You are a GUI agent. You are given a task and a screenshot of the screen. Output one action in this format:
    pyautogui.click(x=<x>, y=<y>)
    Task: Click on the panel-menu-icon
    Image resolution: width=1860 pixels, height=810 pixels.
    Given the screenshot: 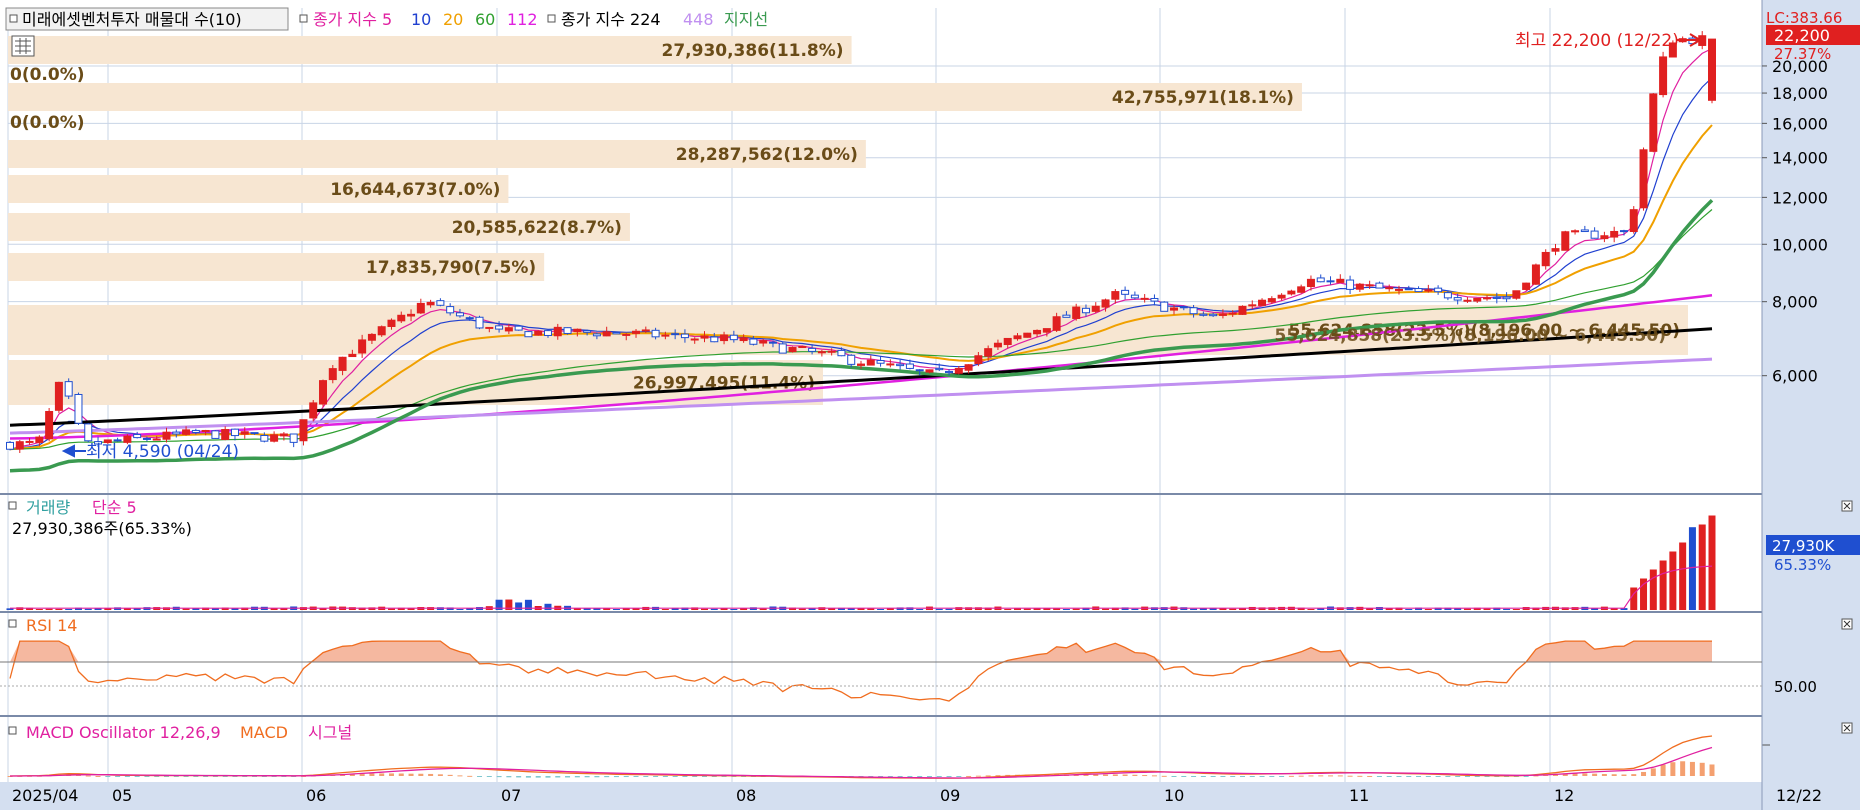 What is the action you would take?
    pyautogui.click(x=12, y=730)
    